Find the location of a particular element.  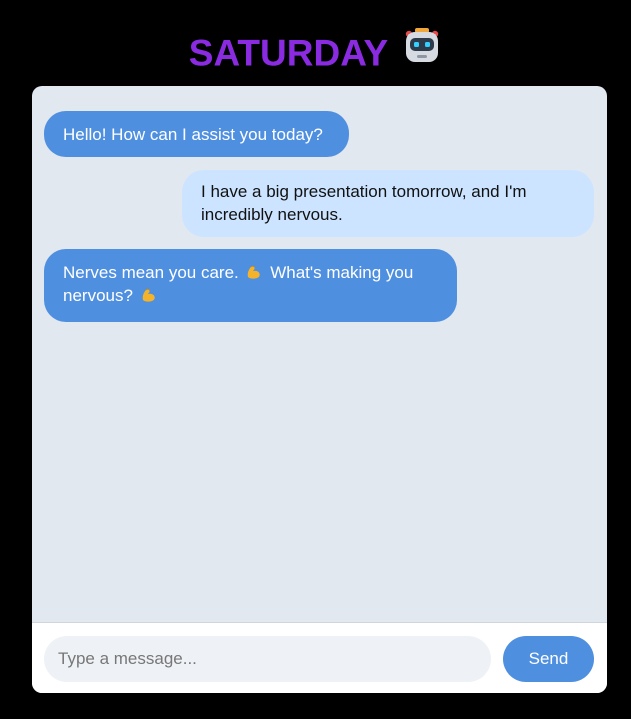

bot-message: Hello! How can I assist you today? is located at coordinates (196, 134).